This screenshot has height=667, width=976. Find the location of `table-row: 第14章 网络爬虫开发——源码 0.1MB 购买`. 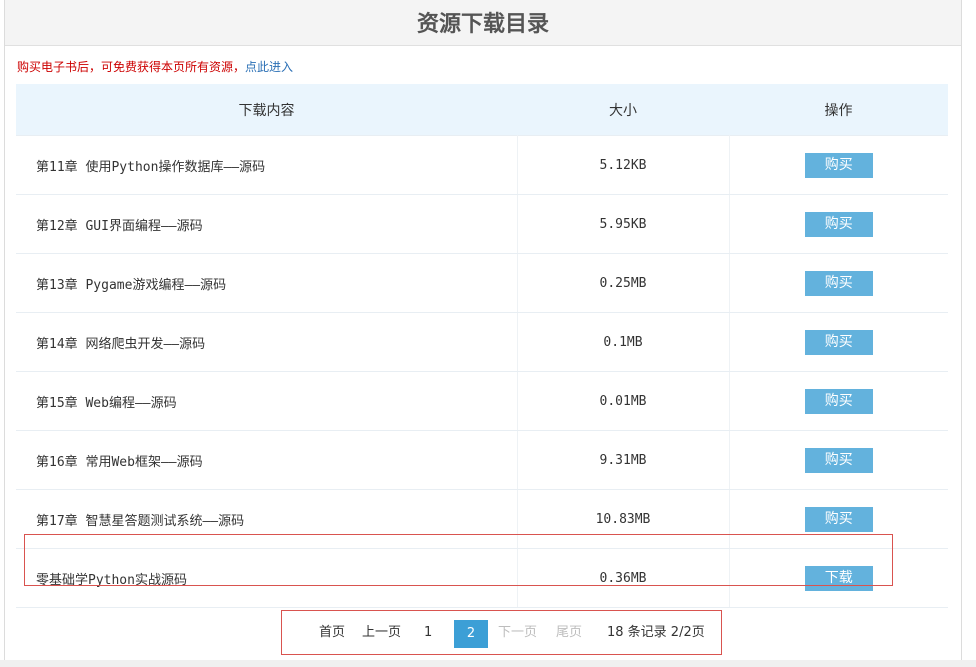

table-row: 第14章 网络爬虫开发——源码 0.1MB 购买 is located at coordinates (482, 342).